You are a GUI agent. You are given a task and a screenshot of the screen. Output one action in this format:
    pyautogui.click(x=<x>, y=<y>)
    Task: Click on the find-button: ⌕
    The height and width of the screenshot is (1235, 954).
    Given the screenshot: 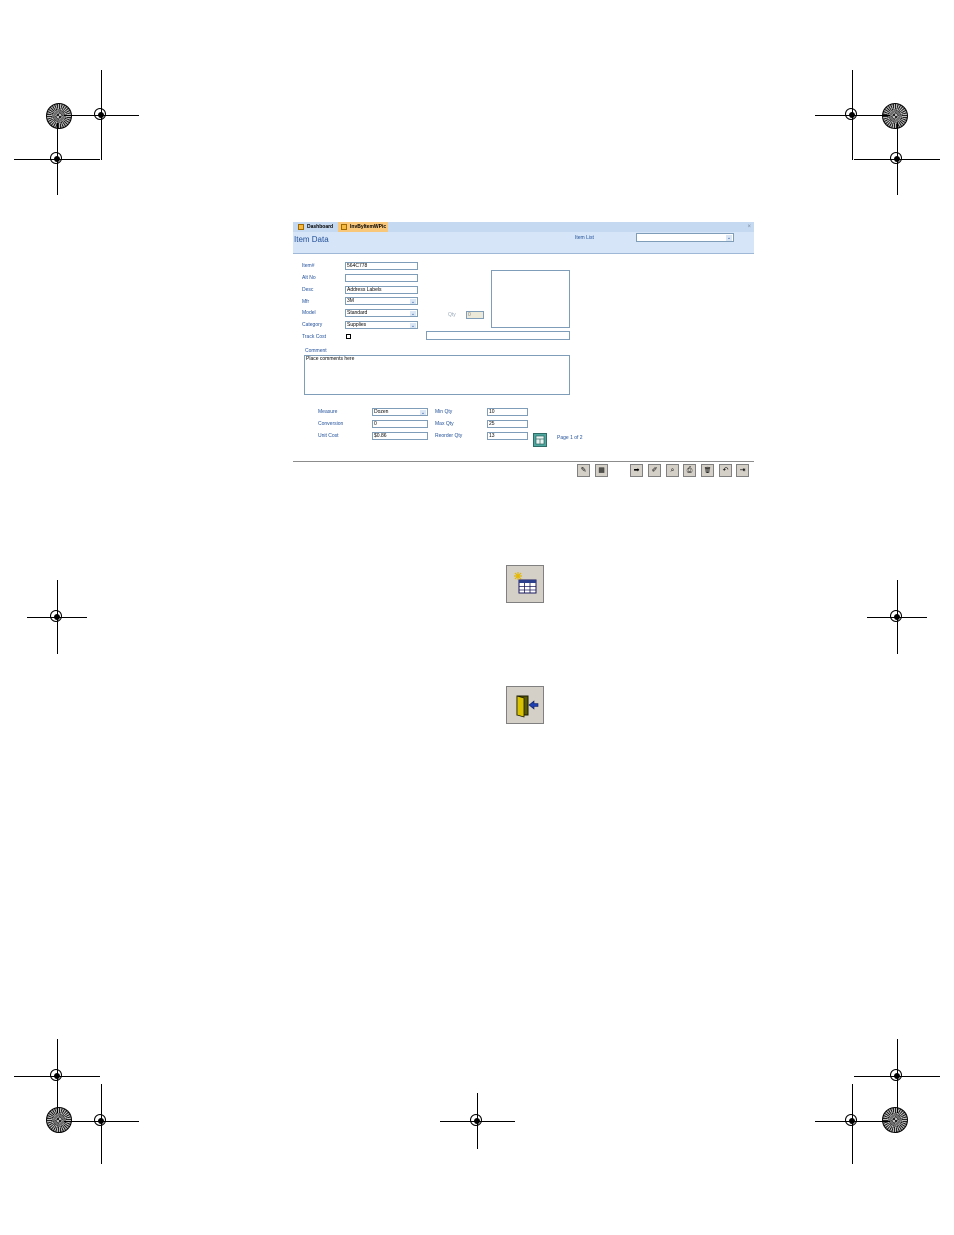 What is the action you would take?
    pyautogui.click(x=672, y=470)
    